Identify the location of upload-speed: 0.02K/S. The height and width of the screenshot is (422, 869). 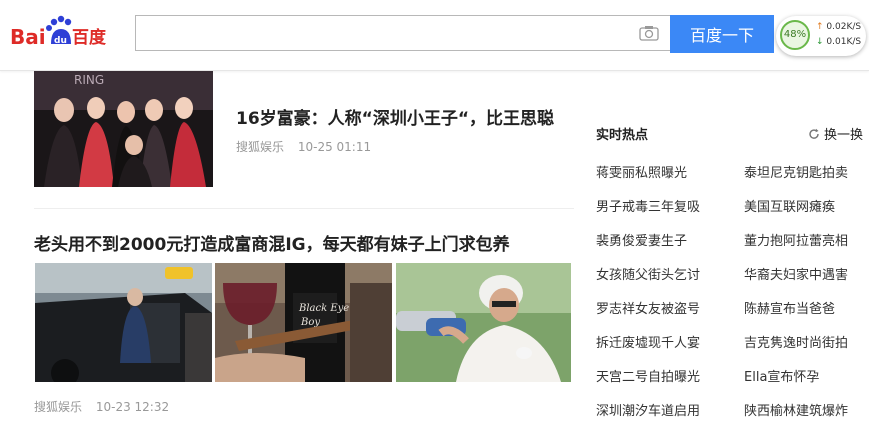
(844, 27).